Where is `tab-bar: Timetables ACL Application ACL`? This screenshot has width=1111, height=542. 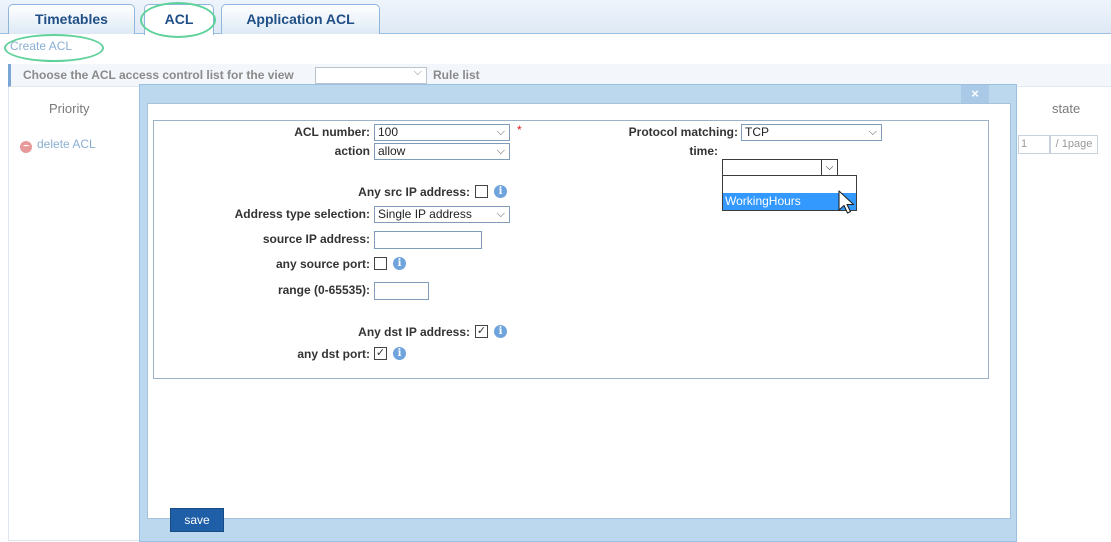 tab-bar: Timetables ACL Application ACL is located at coordinates (555, 17).